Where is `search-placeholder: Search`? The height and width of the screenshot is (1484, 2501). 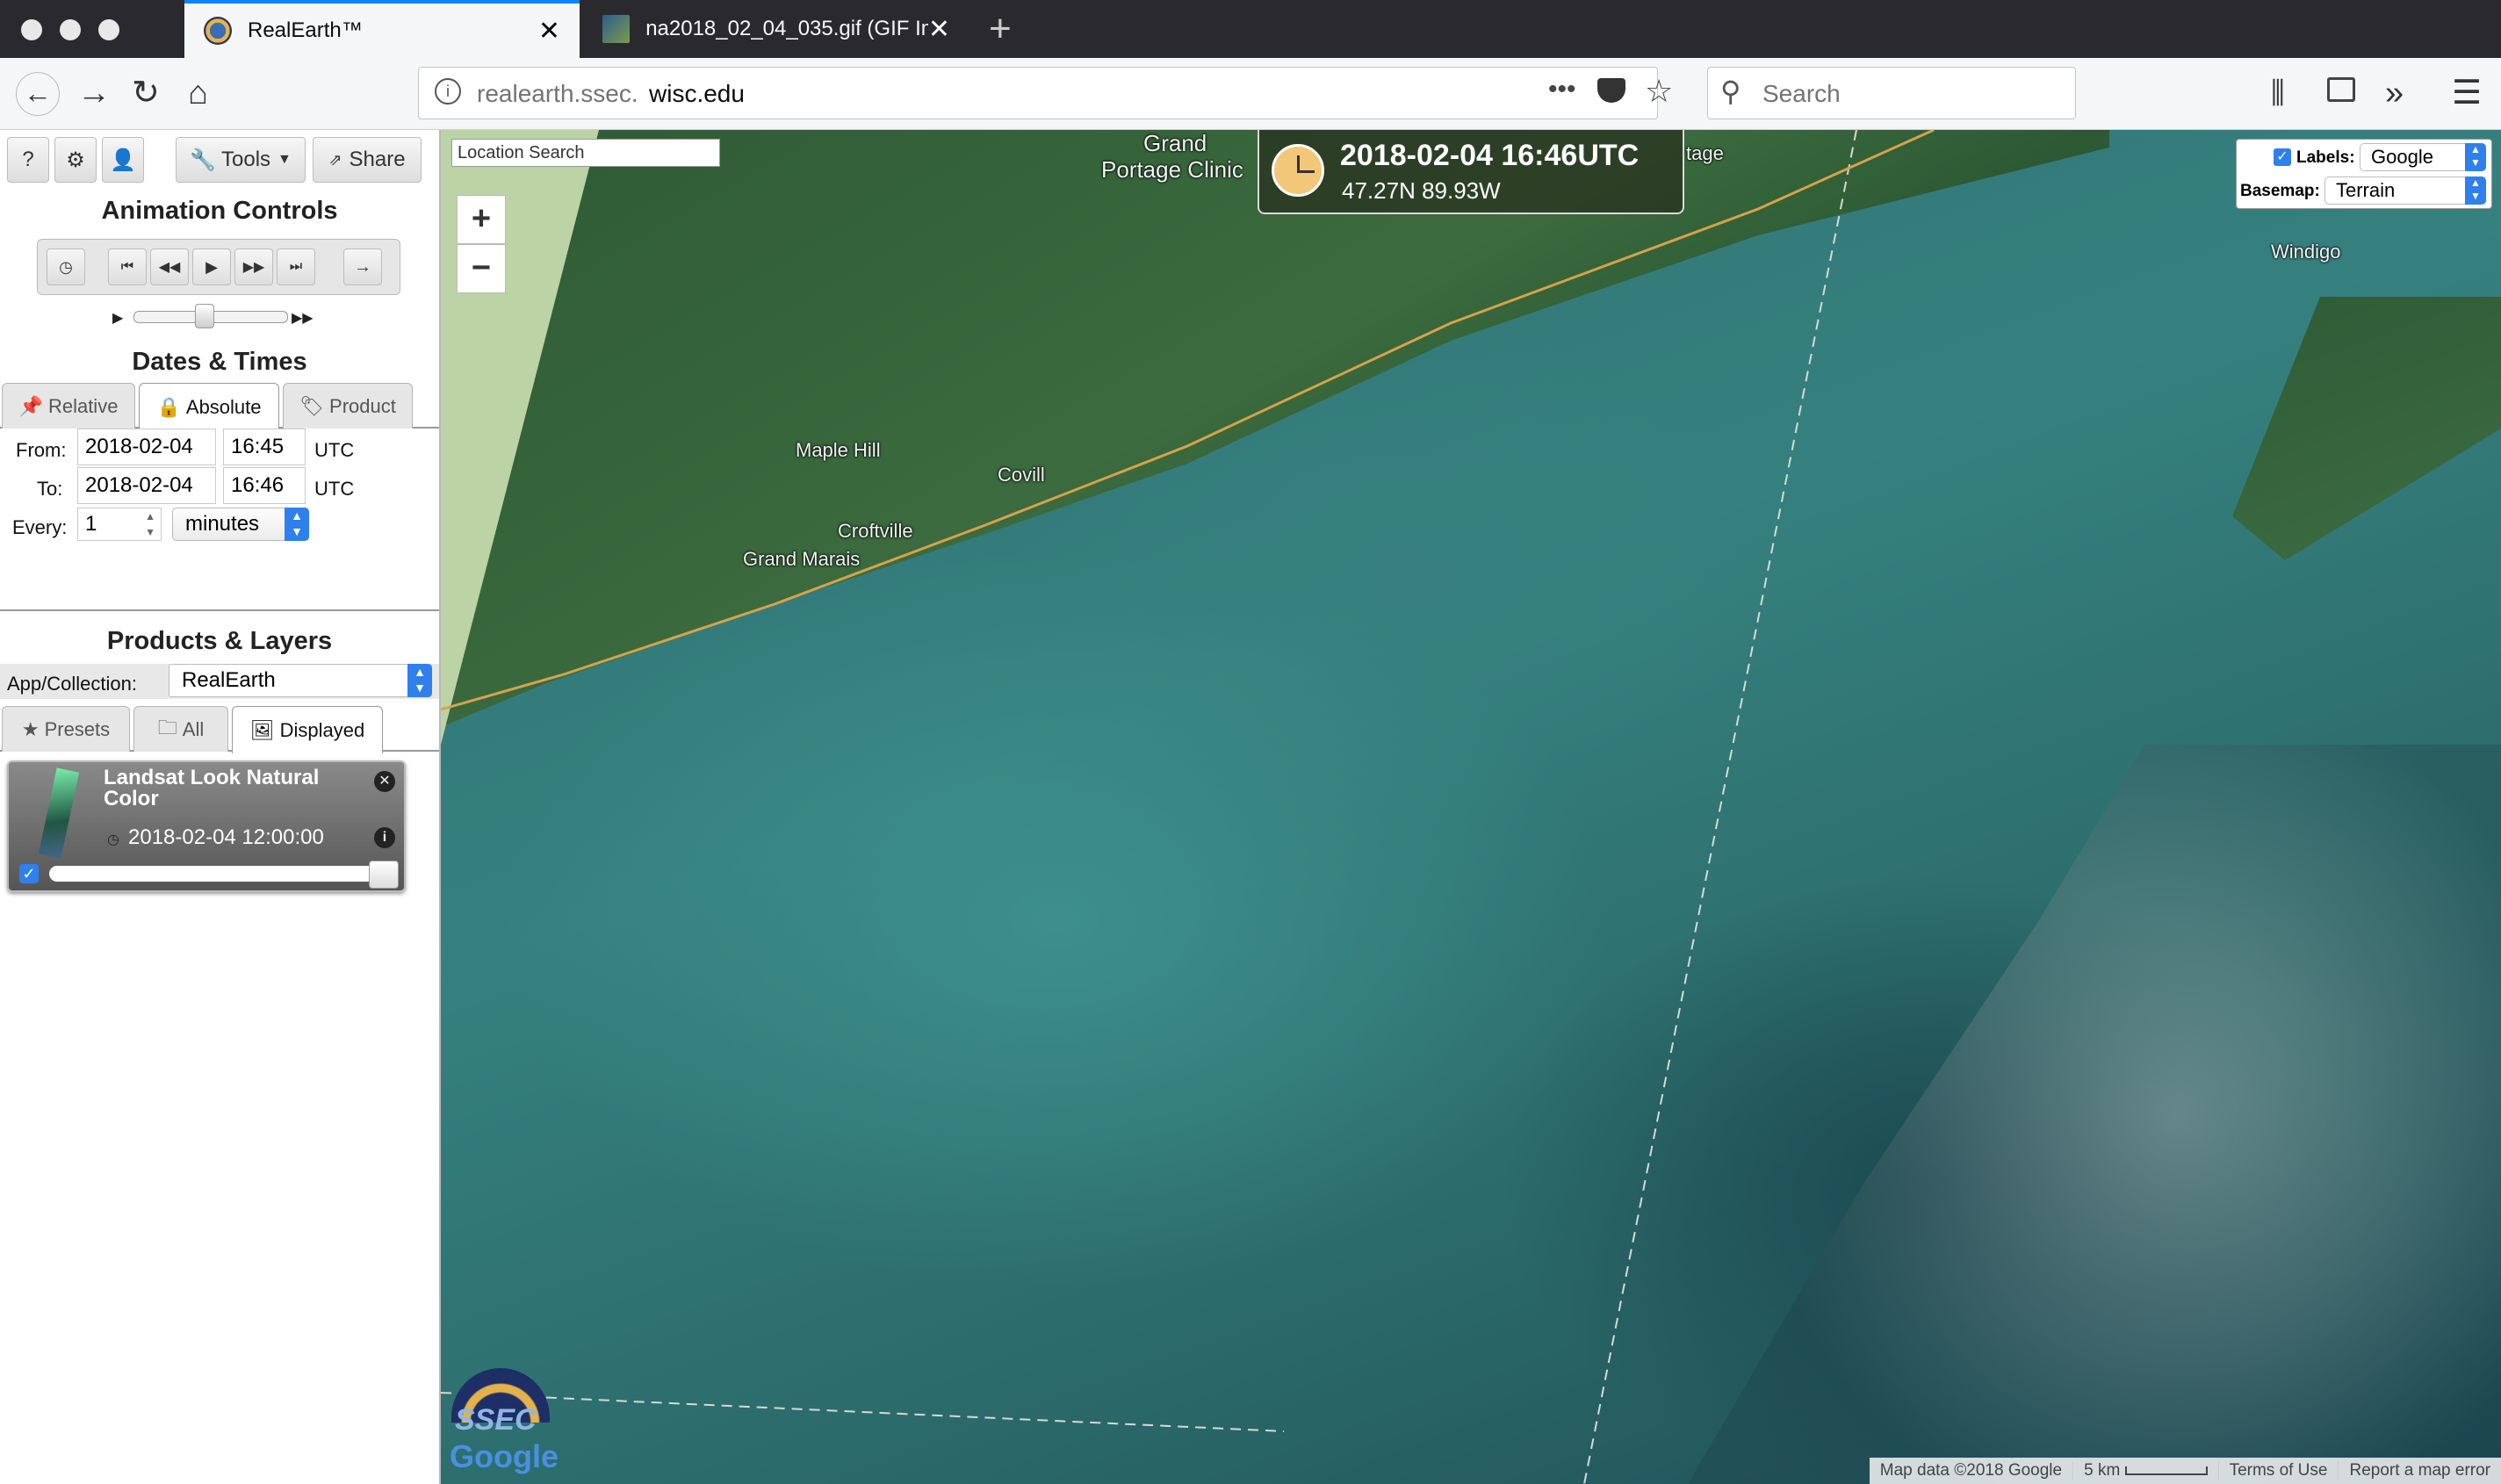 search-placeholder: Search is located at coordinates (1801, 93).